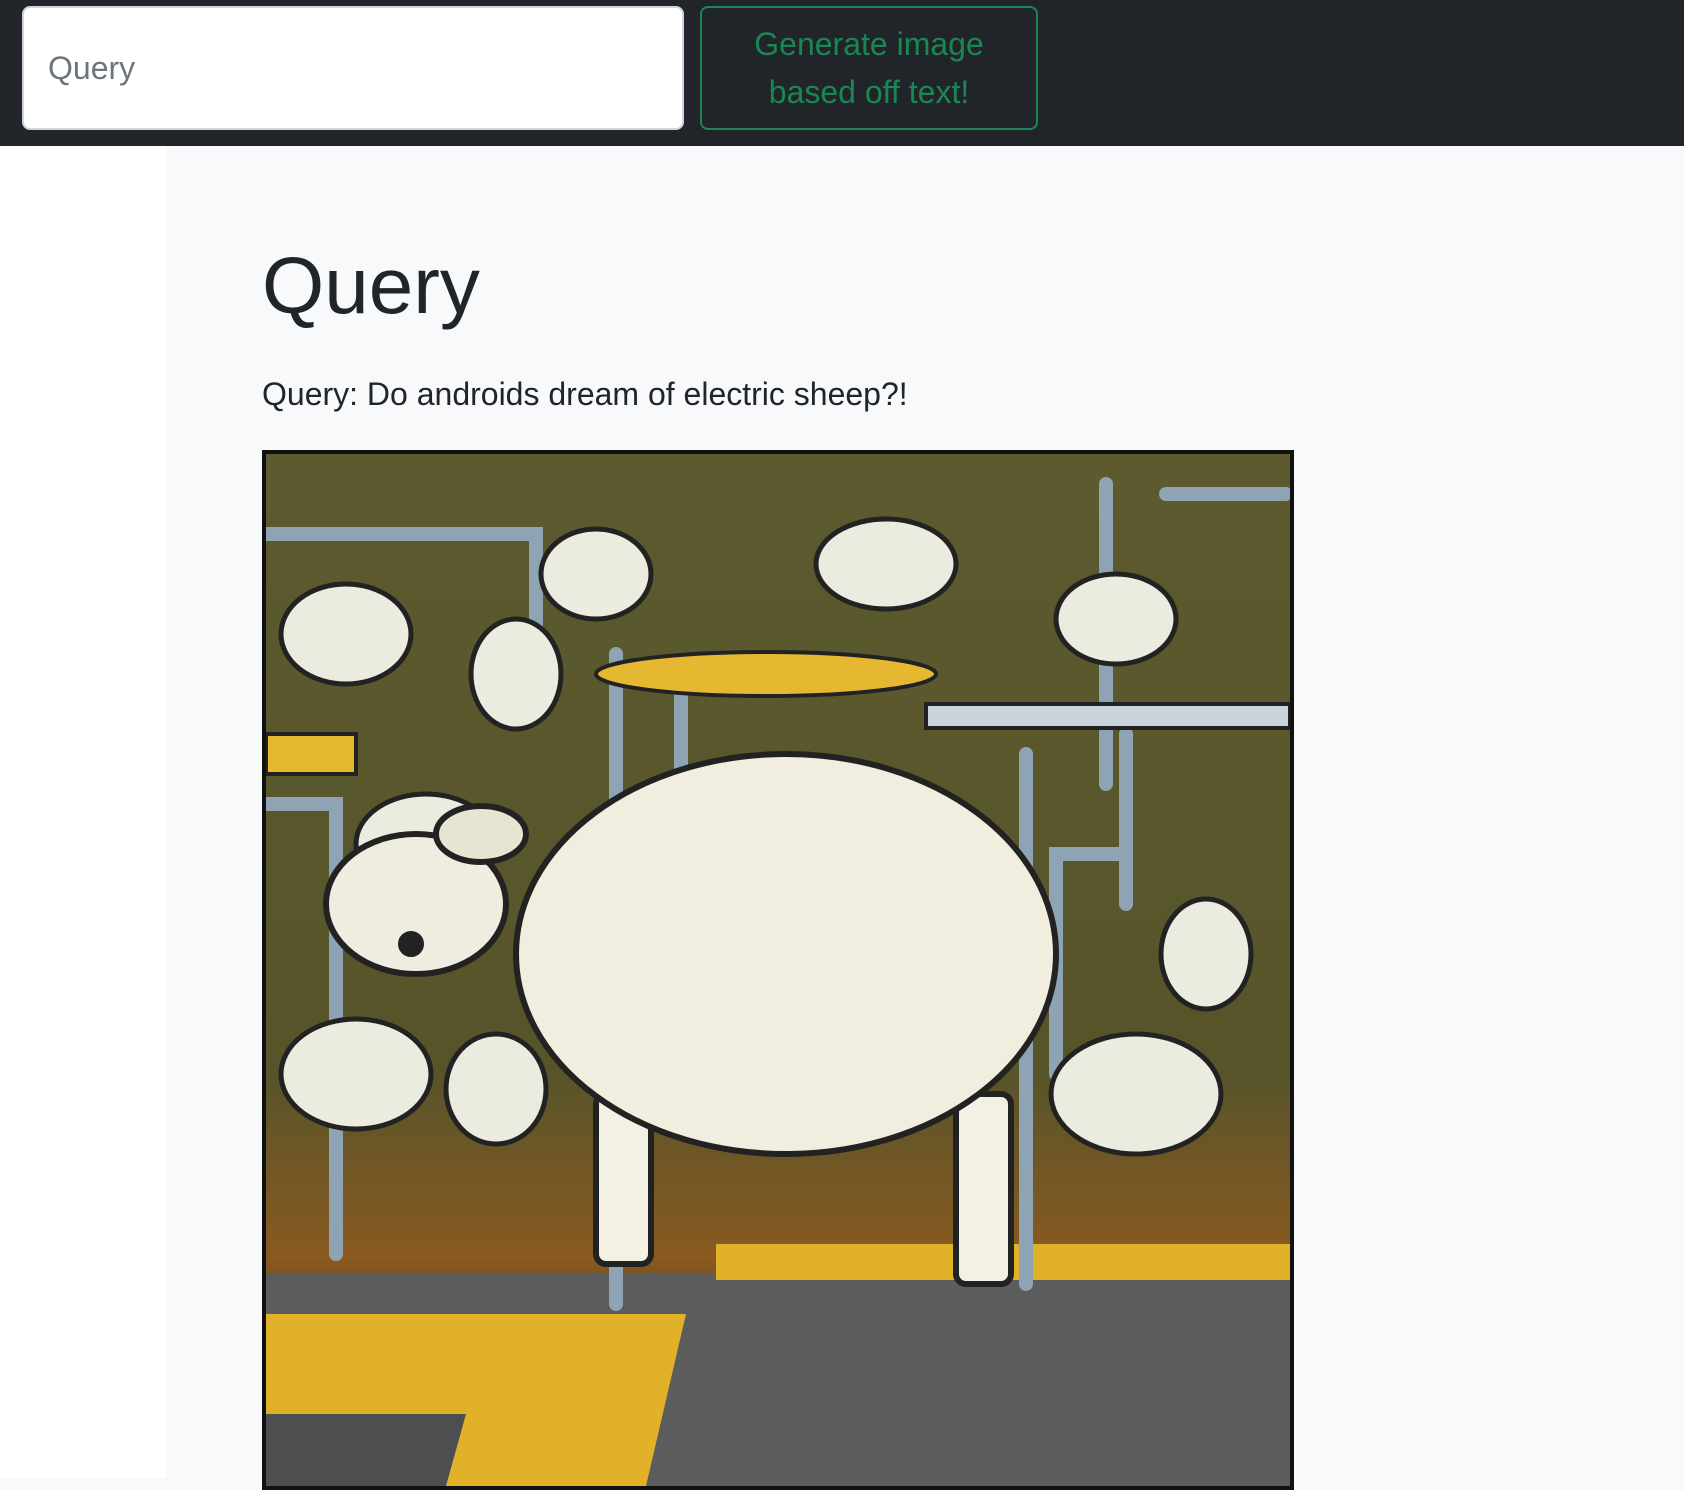  I want to click on top-navbar: Generate image based off text!, so click(842, 73).